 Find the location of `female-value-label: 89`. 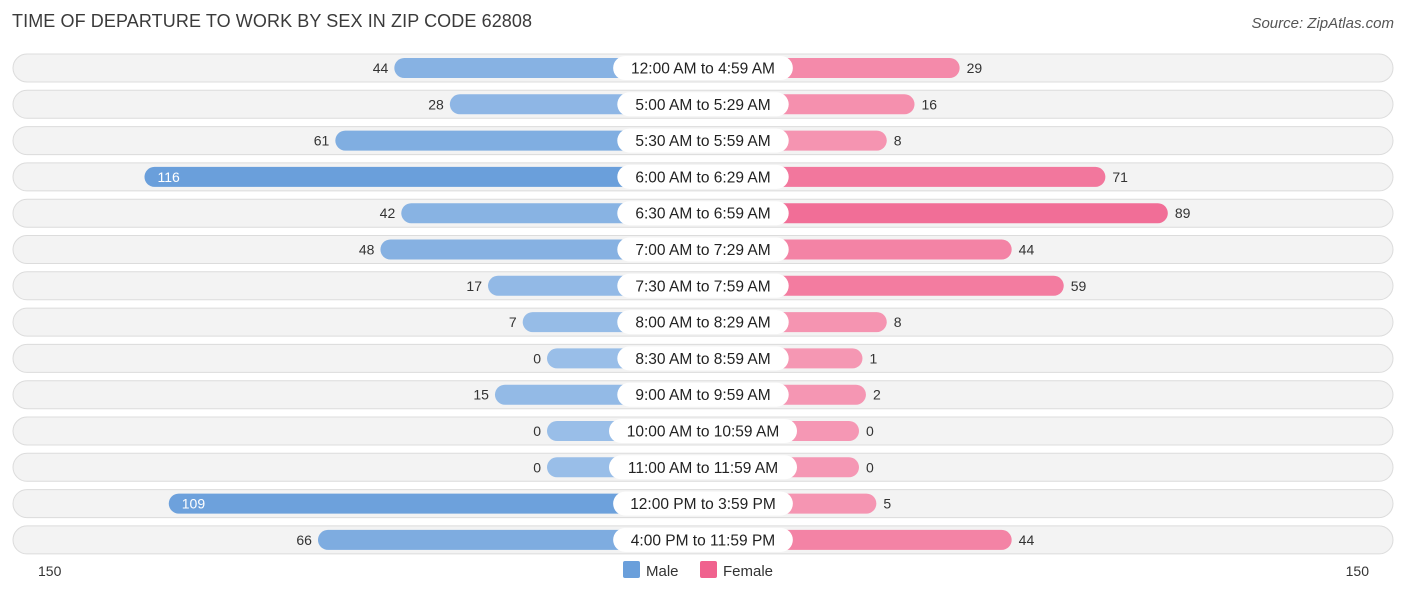

female-value-label: 89 is located at coordinates (1183, 213).